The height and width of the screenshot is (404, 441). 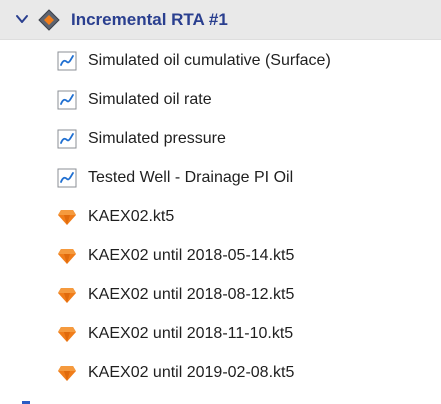 I want to click on tree-item-kt5-file: KAEX02 until 2018-05-14.kt5, so click(x=220, y=256).